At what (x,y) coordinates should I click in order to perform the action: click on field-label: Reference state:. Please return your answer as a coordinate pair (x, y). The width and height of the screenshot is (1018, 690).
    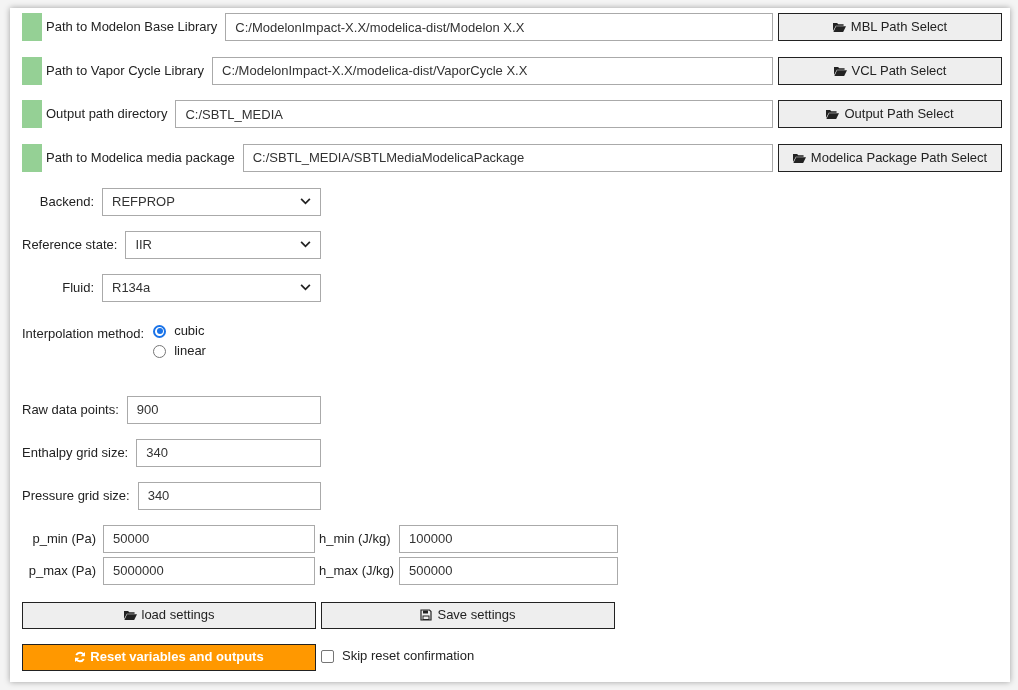
    Looking at the image, I should click on (70, 244).